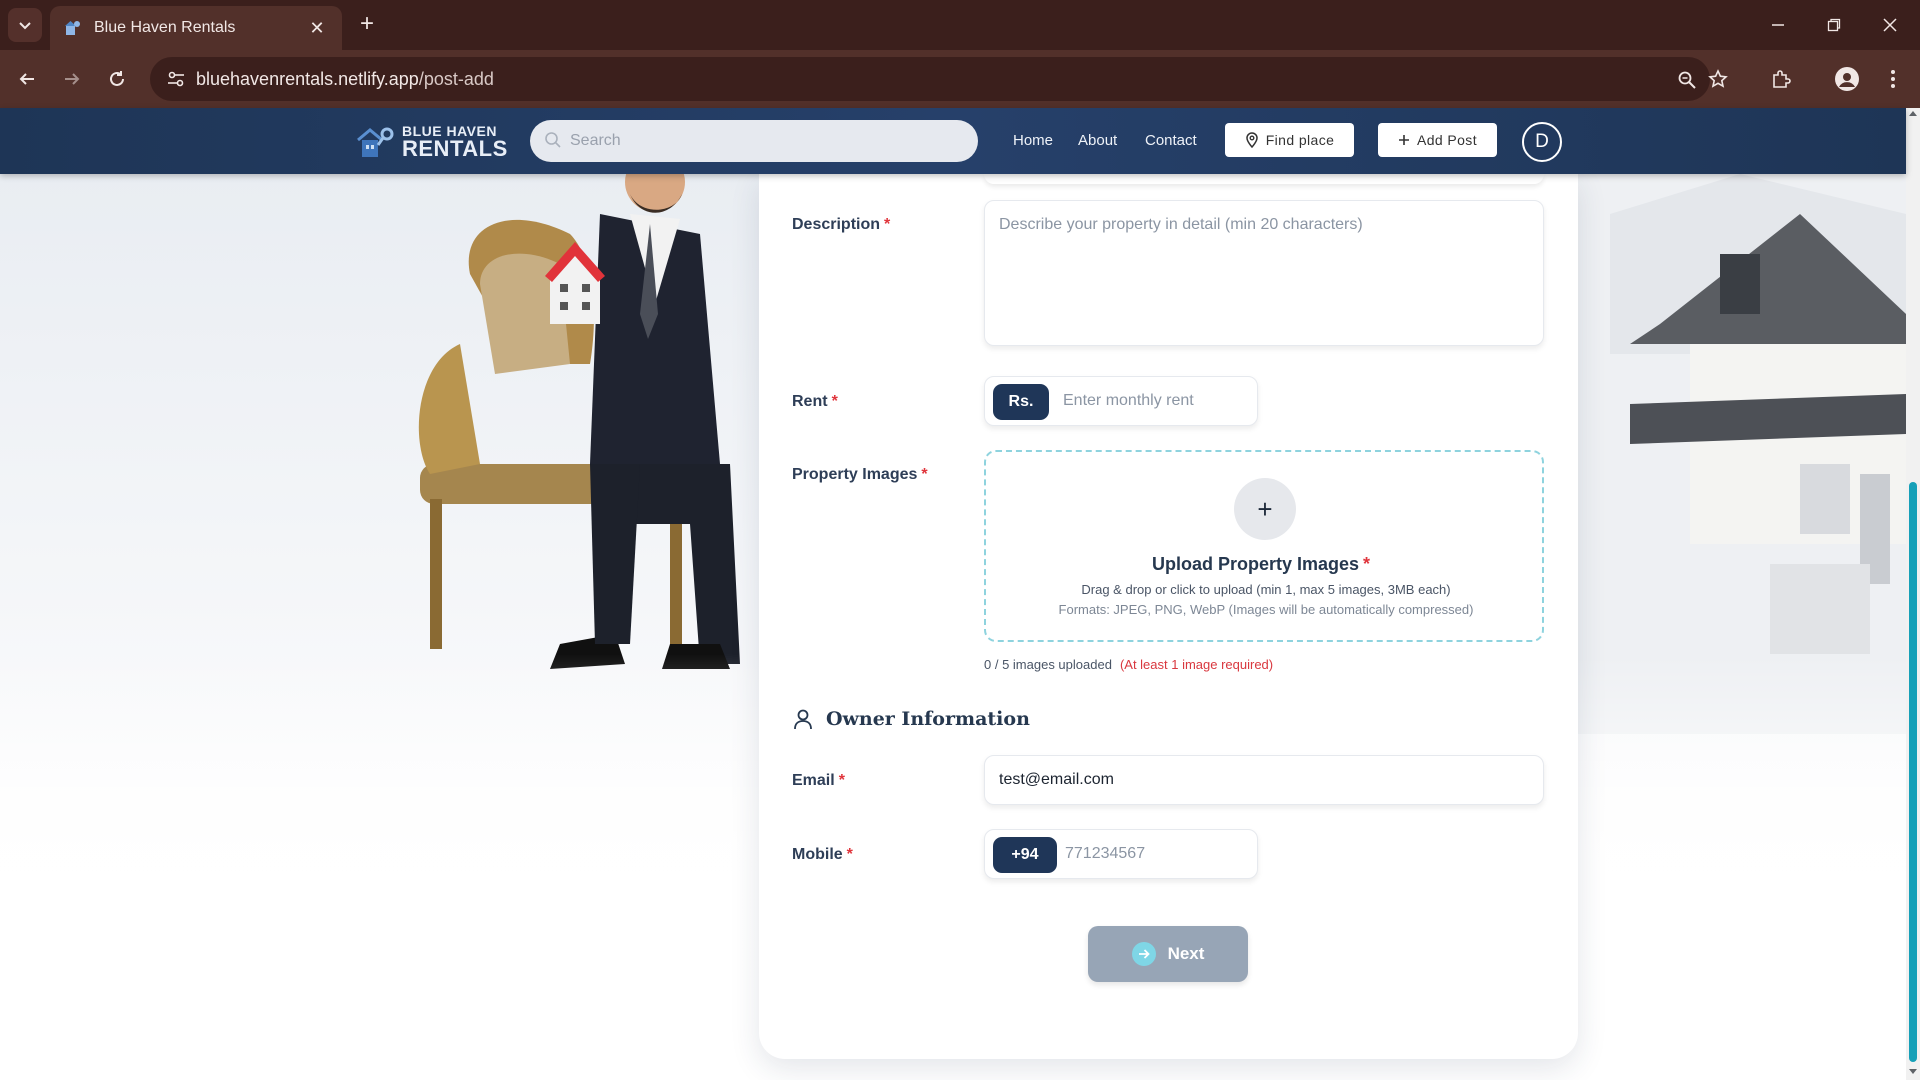 This screenshot has height=1080, width=1920. Describe the element at coordinates (1158, 854) in the screenshot. I see `mobile-input` at that location.